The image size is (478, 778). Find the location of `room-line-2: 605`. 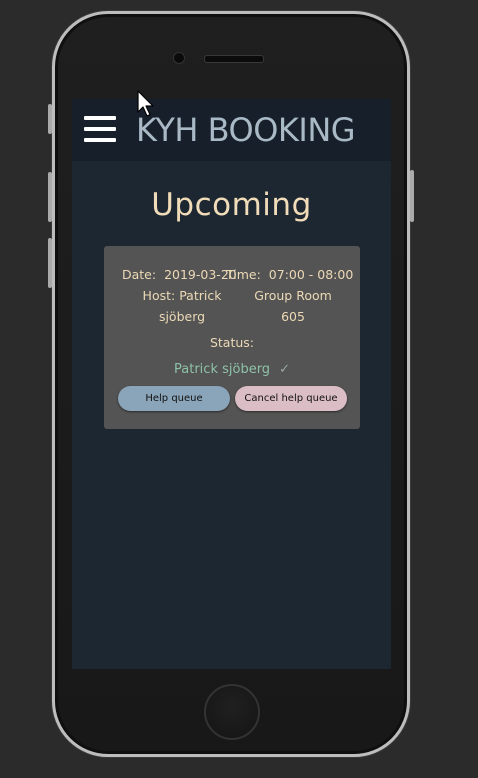

room-line-2: 605 is located at coordinates (293, 316).